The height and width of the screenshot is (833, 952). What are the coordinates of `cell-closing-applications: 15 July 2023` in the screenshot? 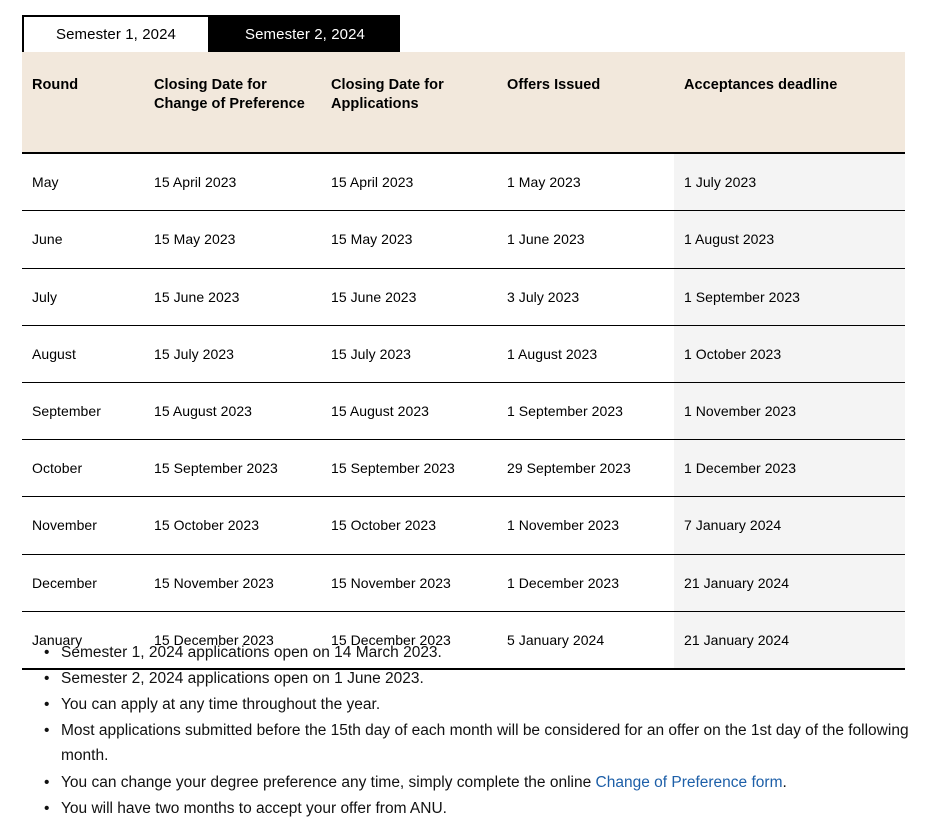 It's located at (409, 354).